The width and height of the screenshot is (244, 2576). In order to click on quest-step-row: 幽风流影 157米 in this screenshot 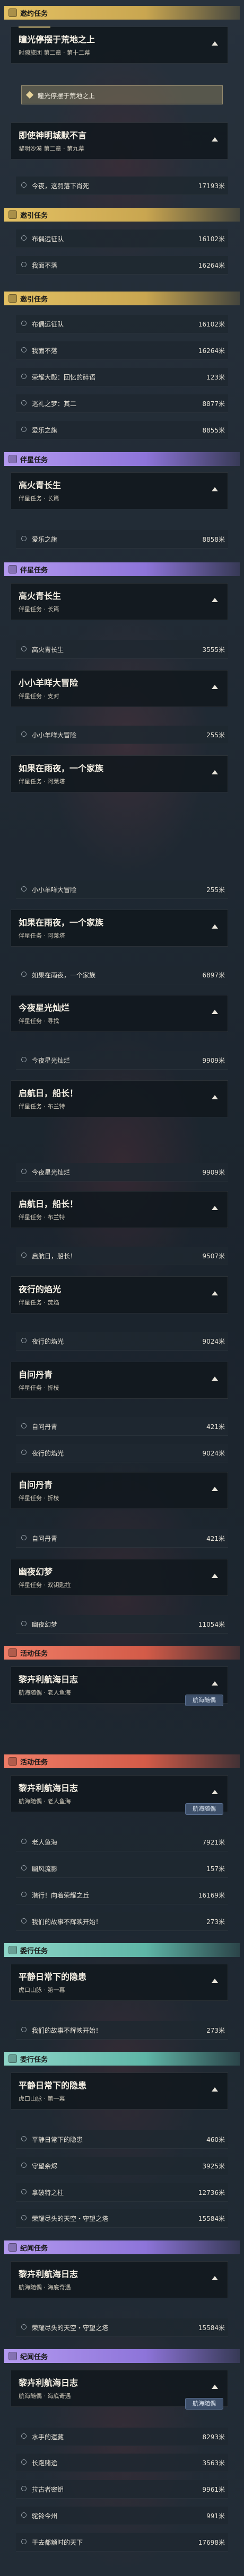, I will do `click(122, 1868)`.